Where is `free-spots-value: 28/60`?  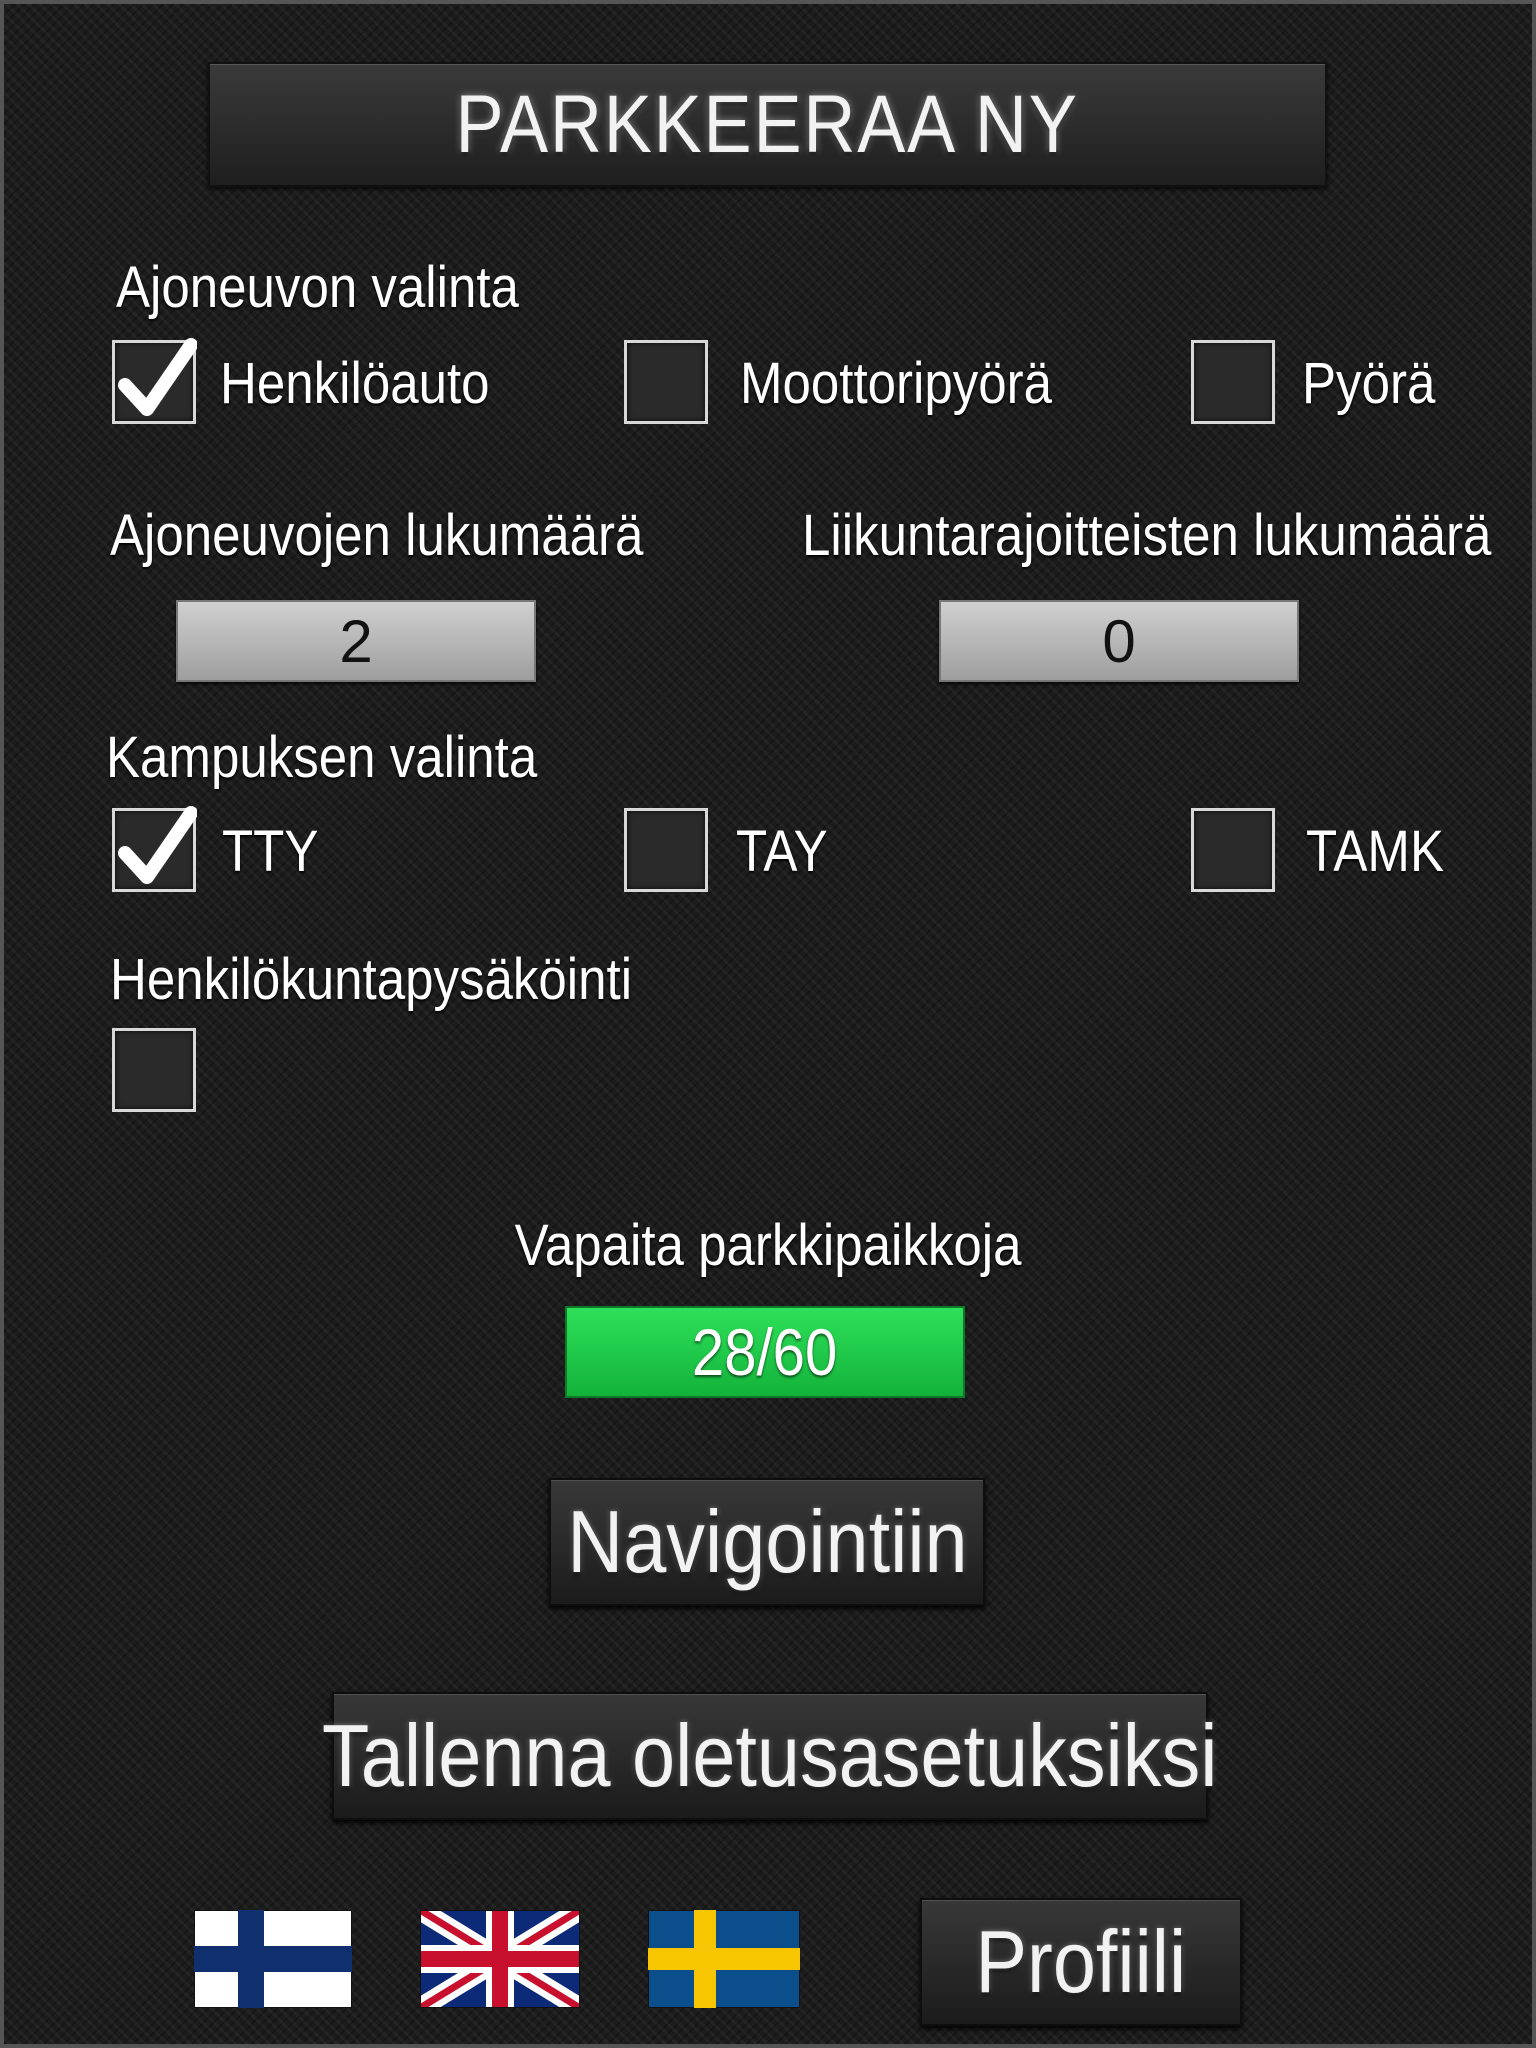 free-spots-value: 28/60 is located at coordinates (765, 1352).